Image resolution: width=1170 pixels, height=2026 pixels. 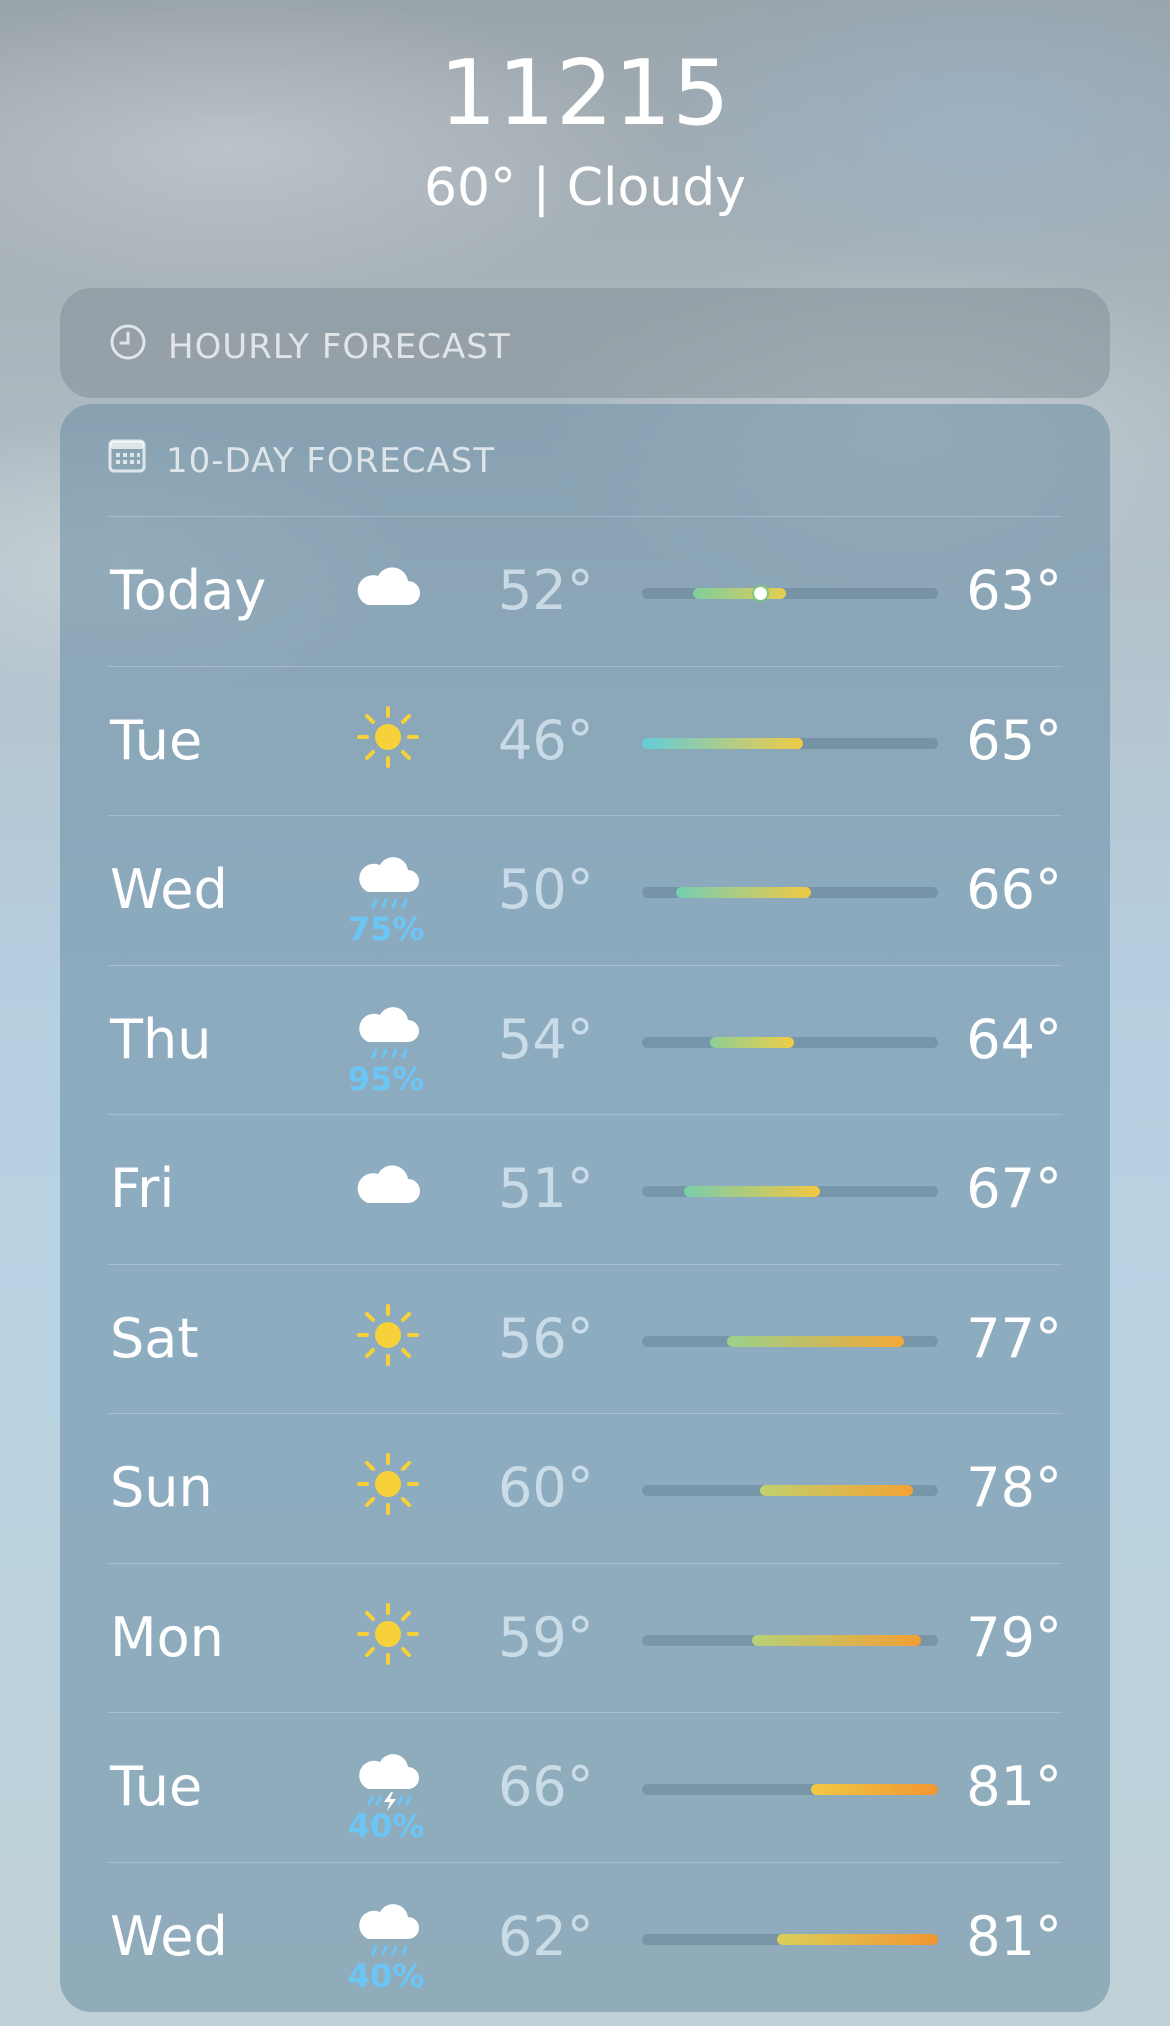 I want to click on forecast-row: Tue 46° 65°, so click(x=585, y=740).